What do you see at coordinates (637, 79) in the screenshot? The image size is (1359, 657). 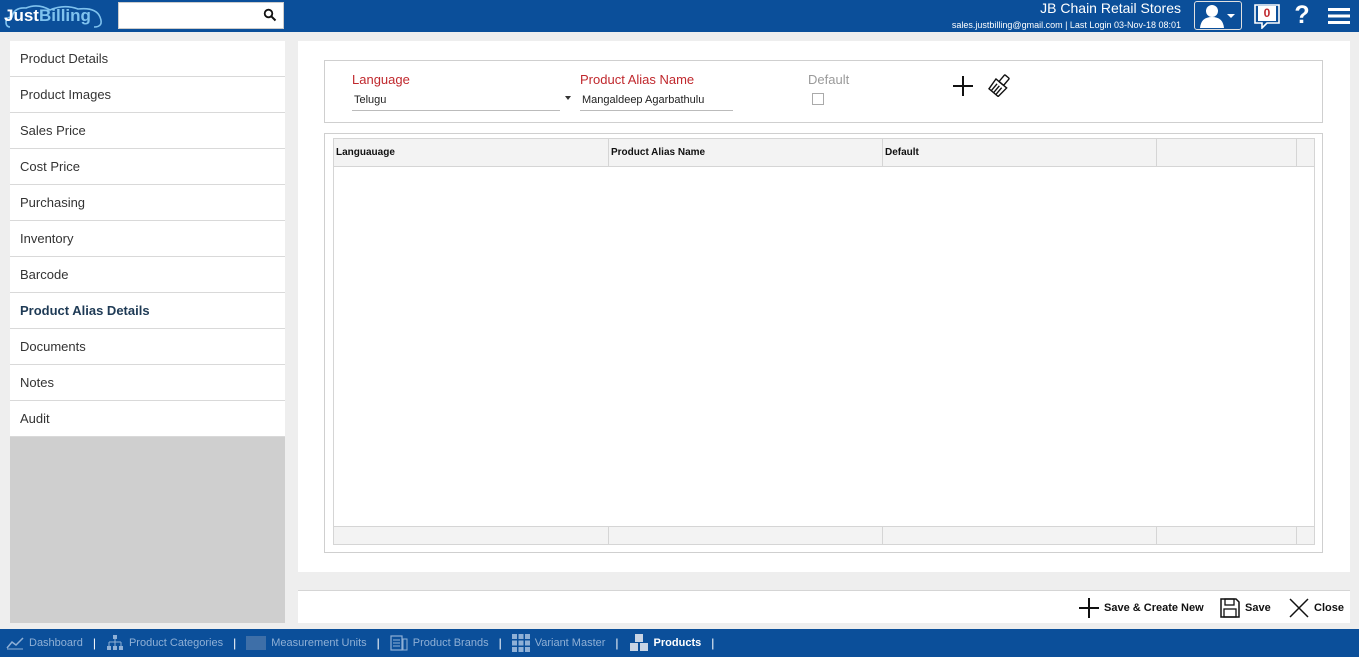 I see `alias-name-label: Product Alias Name` at bounding box center [637, 79].